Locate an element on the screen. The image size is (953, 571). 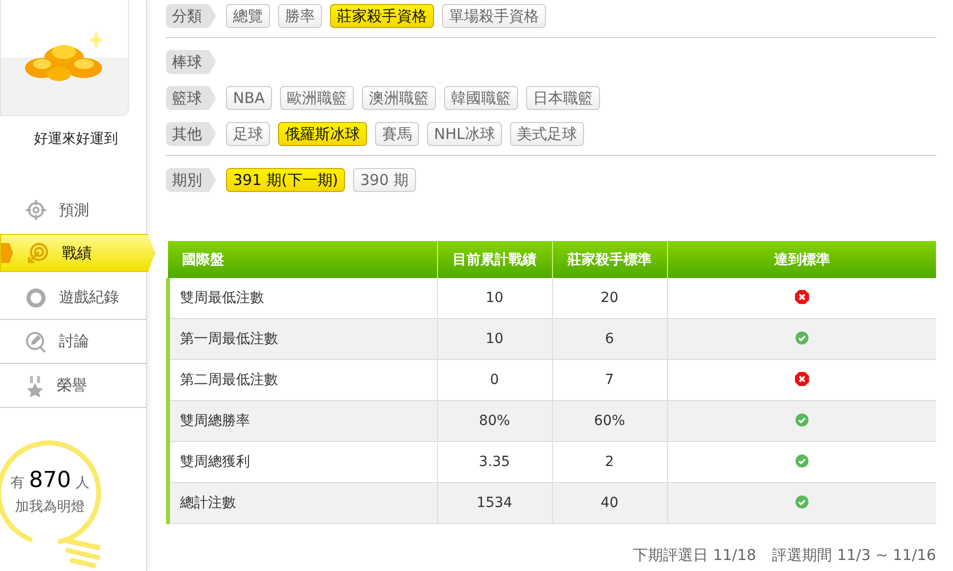
next-evaluation-date: 下期評選日 11/18 is located at coordinates (694, 555).